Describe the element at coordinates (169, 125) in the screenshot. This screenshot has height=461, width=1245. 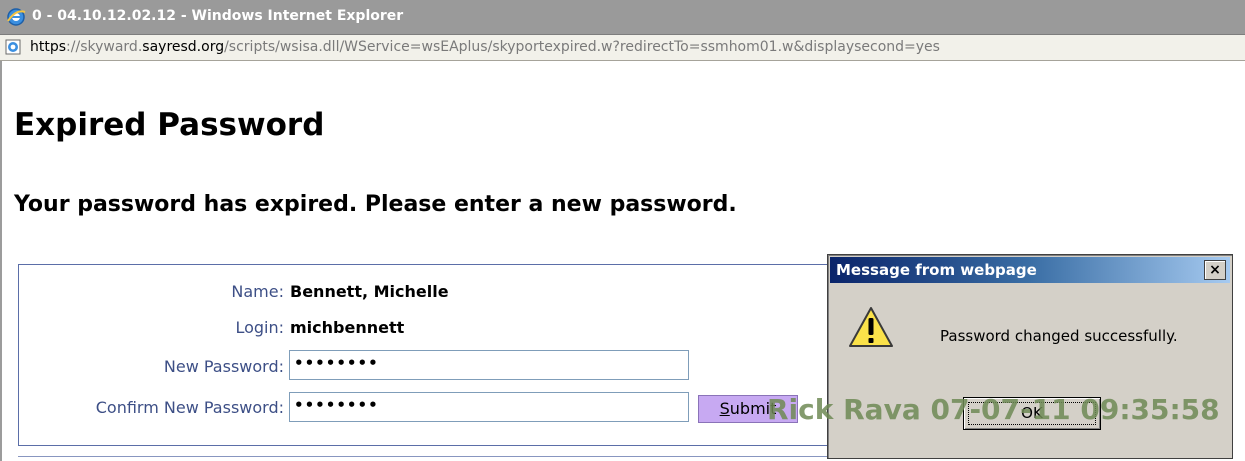
I see `page-title: Expired Password` at that location.